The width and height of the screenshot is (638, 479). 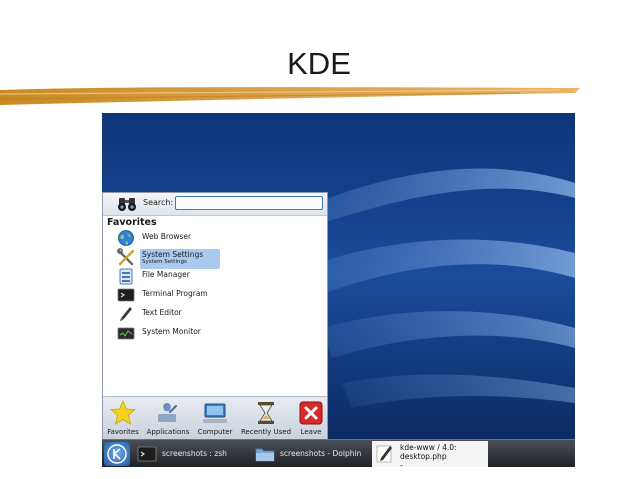 What do you see at coordinates (127, 204) in the screenshot?
I see `binoculars-icon` at bounding box center [127, 204].